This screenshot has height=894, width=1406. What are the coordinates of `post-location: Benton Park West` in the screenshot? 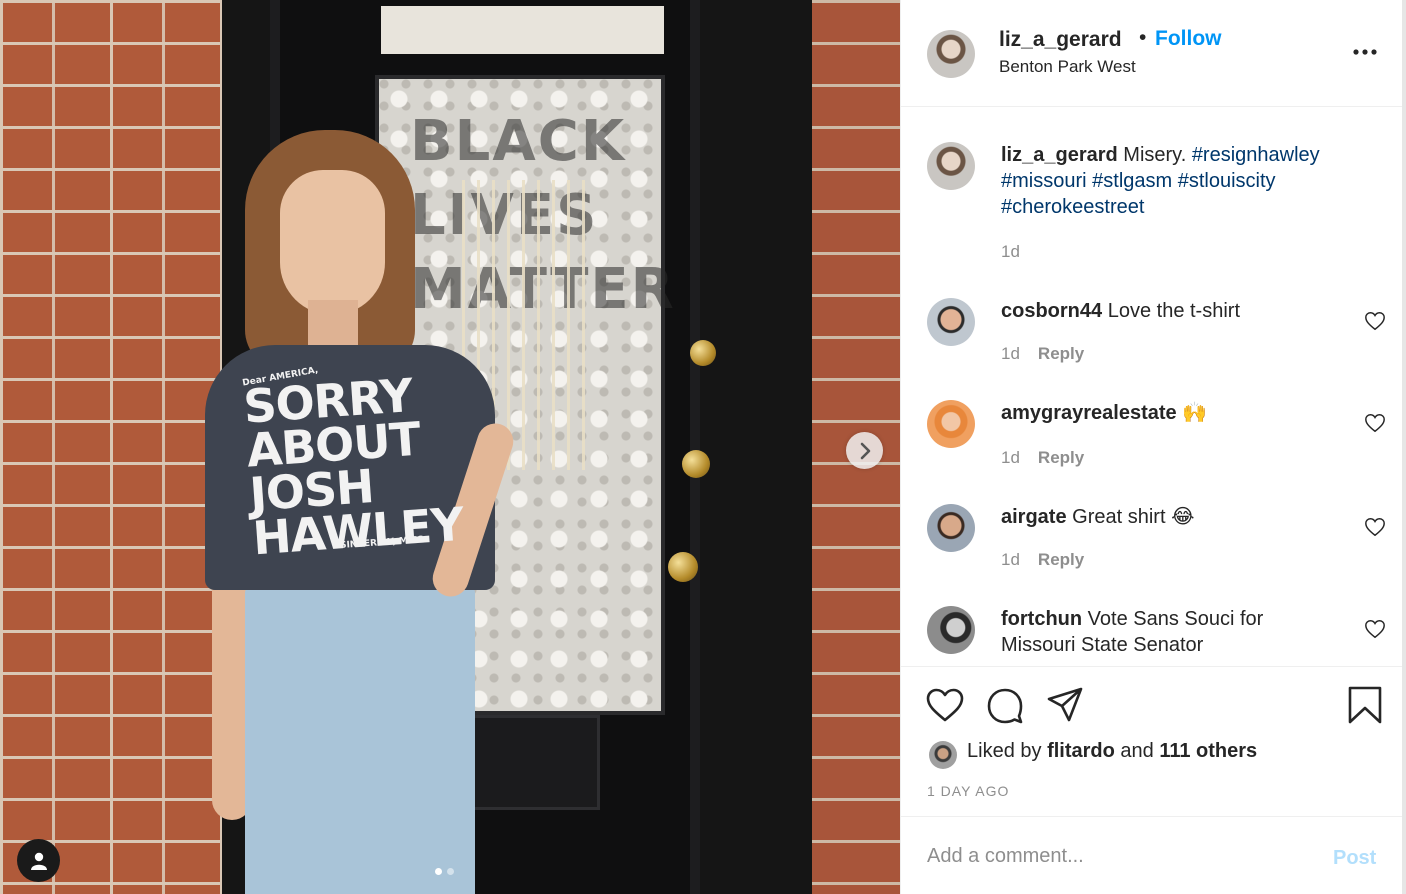 It's located at (1067, 67).